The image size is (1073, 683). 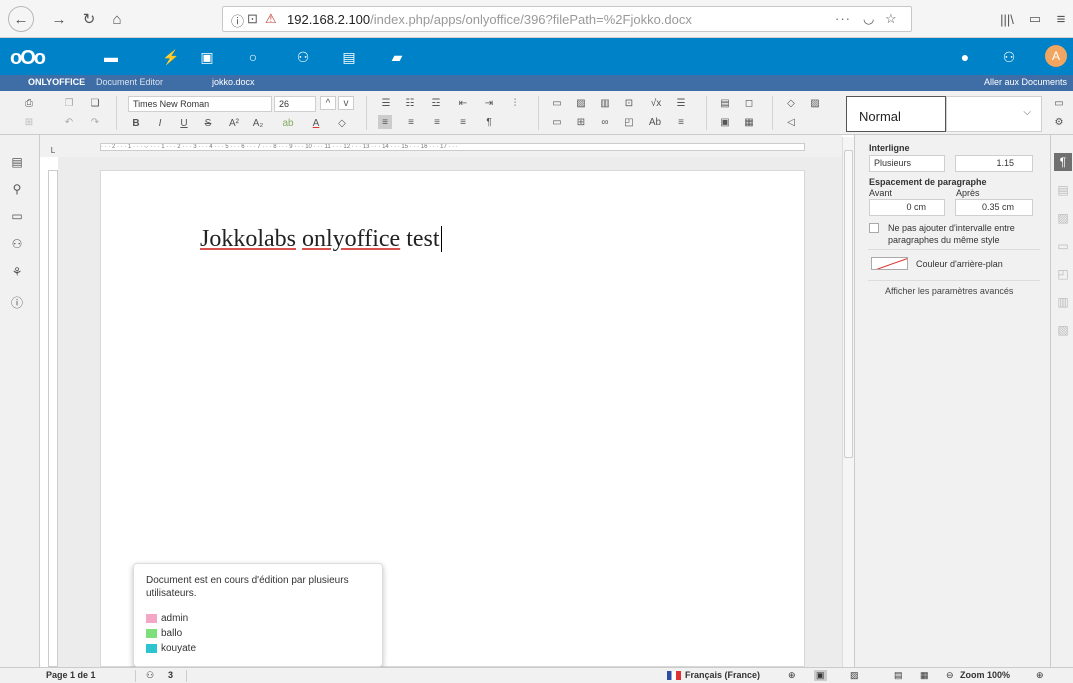 What do you see at coordinates (342, 123) in the screenshot?
I see `shading-icon: ◇` at bounding box center [342, 123].